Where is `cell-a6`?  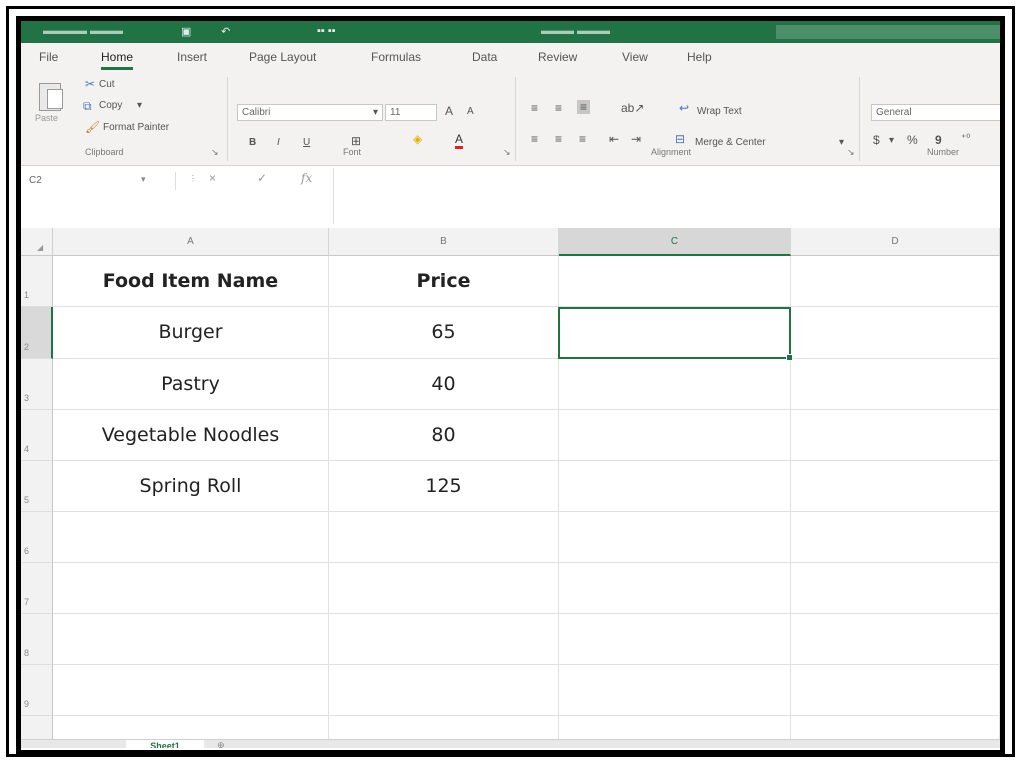
cell-a6 is located at coordinates (191, 537).